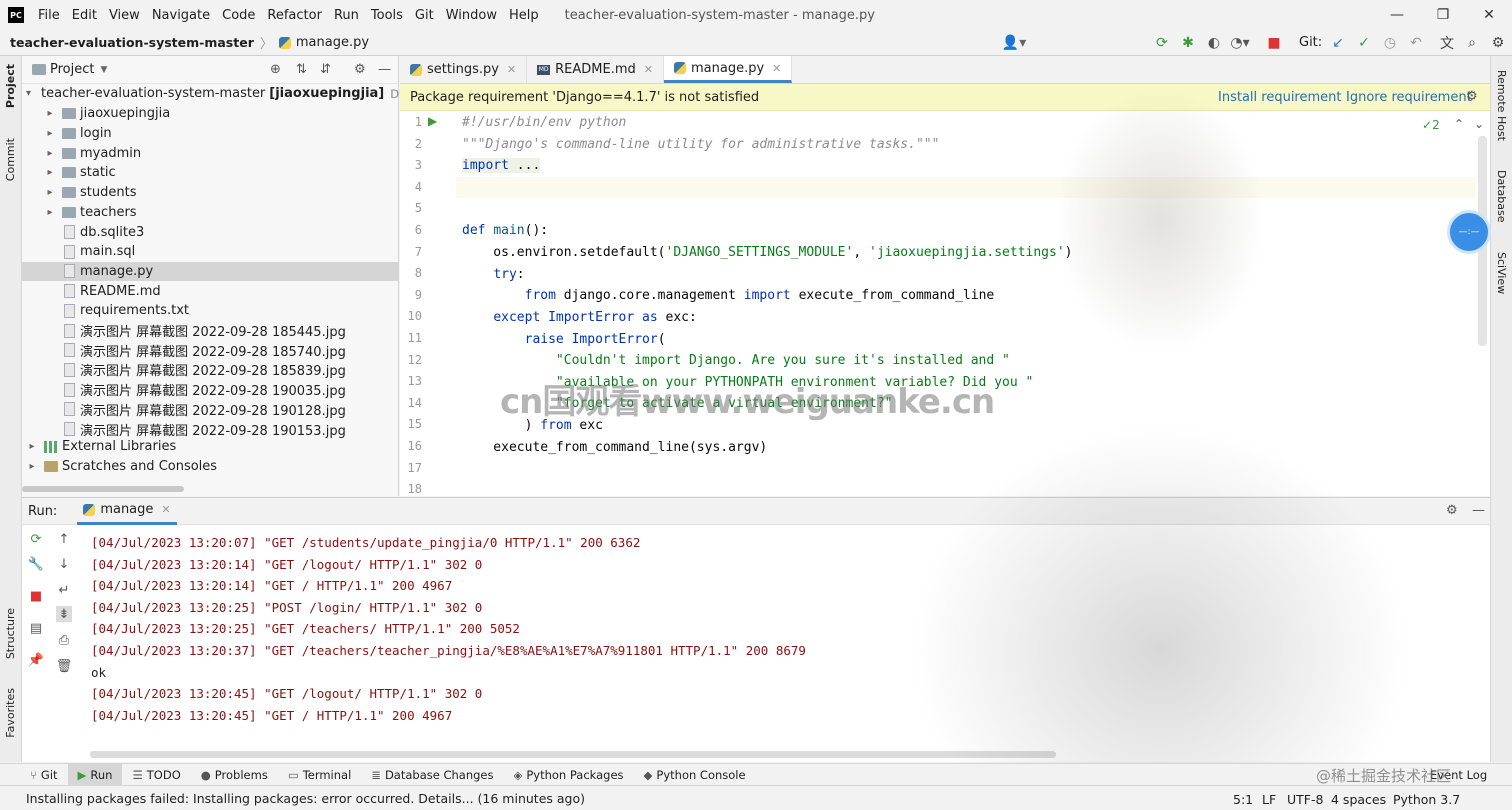  What do you see at coordinates (319, 775) in the screenshot?
I see `tool-tab-terminal: ▭ Terminal` at bounding box center [319, 775].